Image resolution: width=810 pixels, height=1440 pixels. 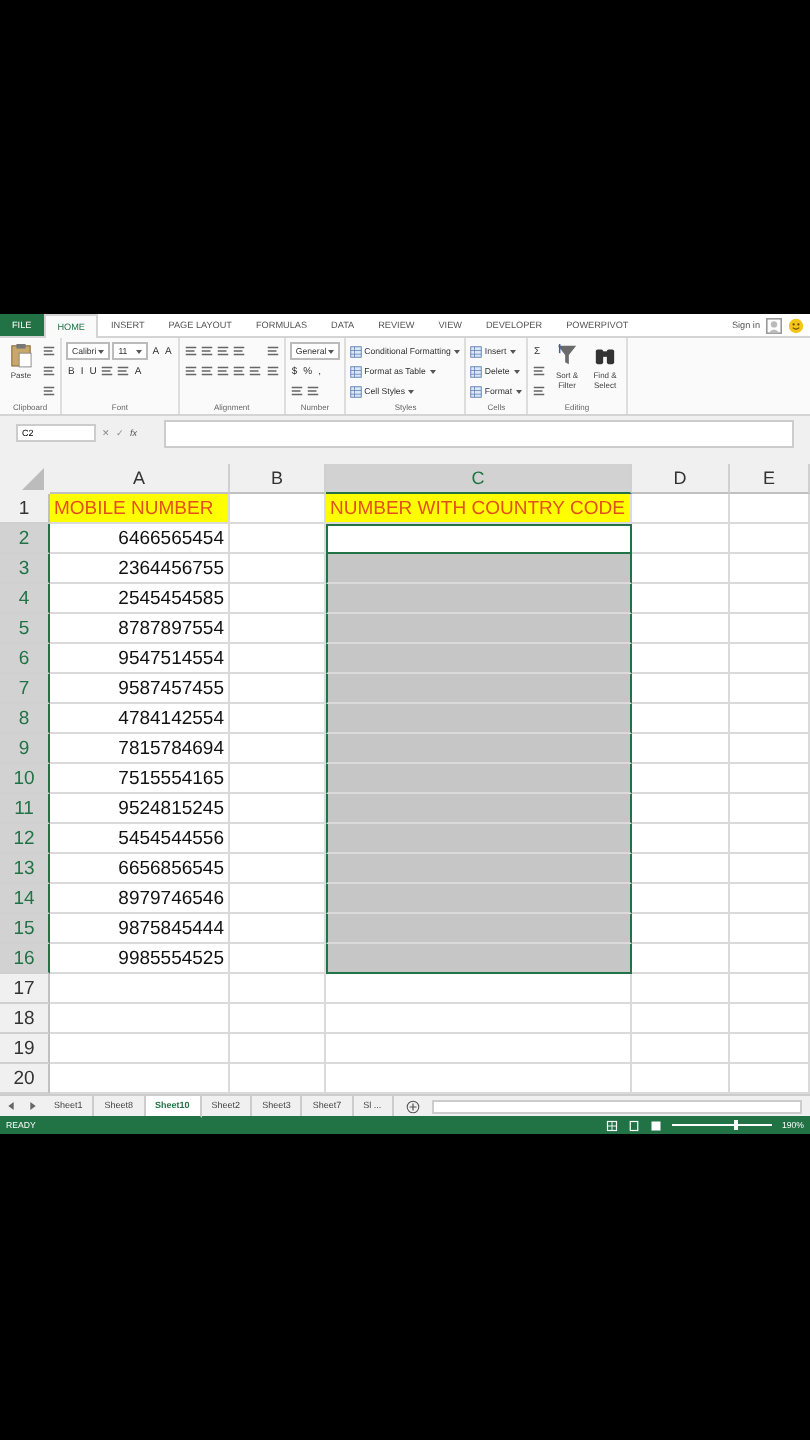 What do you see at coordinates (25, 1019) in the screenshot?
I see `row-header: 18` at bounding box center [25, 1019].